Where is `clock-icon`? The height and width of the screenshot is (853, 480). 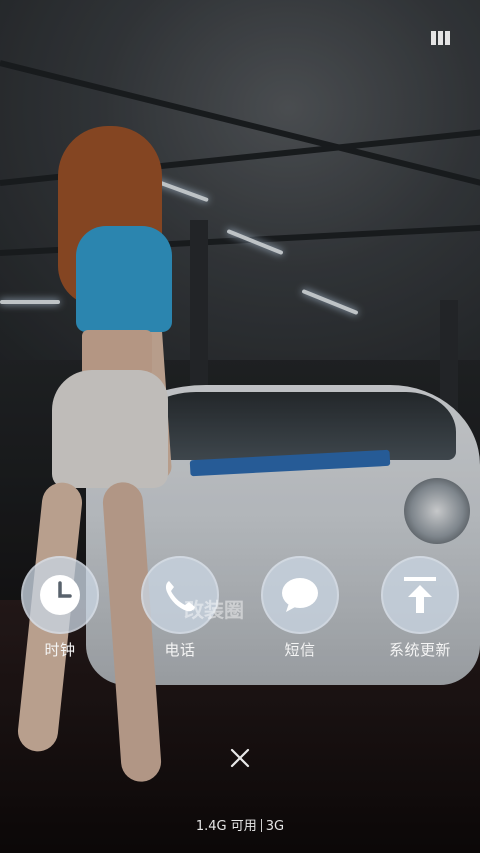
clock-icon is located at coordinates (60, 595).